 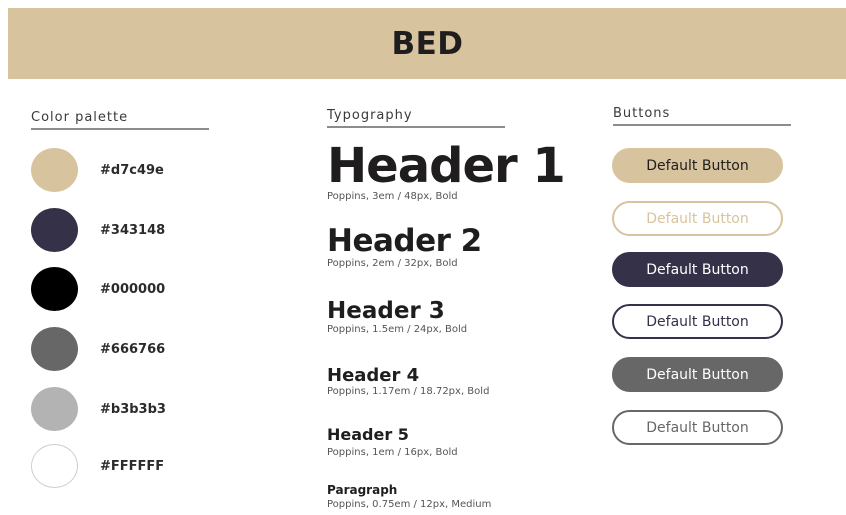 What do you see at coordinates (408, 391) in the screenshot?
I see `header-4-spec: Poppins, 1.17em / 18.72px, Bold` at bounding box center [408, 391].